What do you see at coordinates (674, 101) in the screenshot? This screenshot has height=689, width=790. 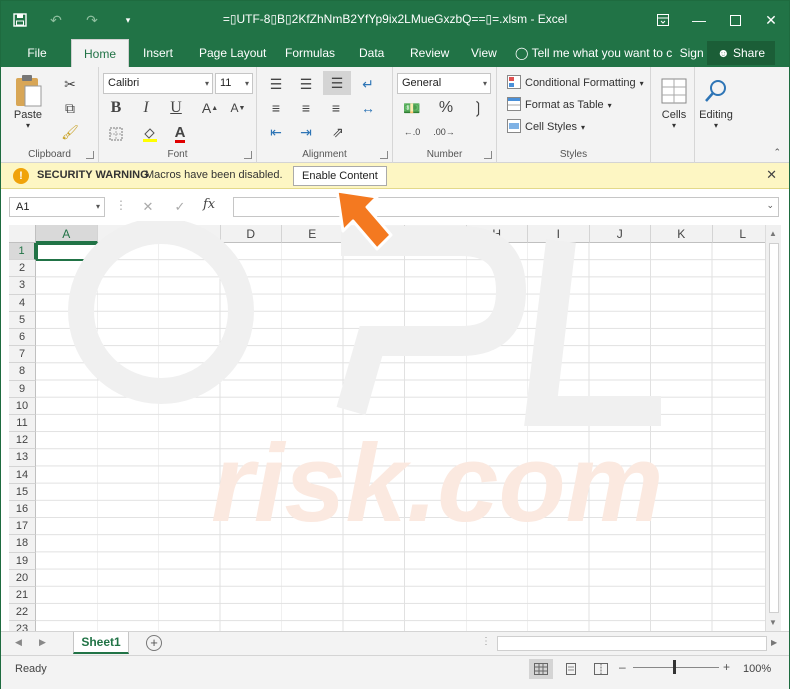 I see `cells-button: Cells ▾` at bounding box center [674, 101].